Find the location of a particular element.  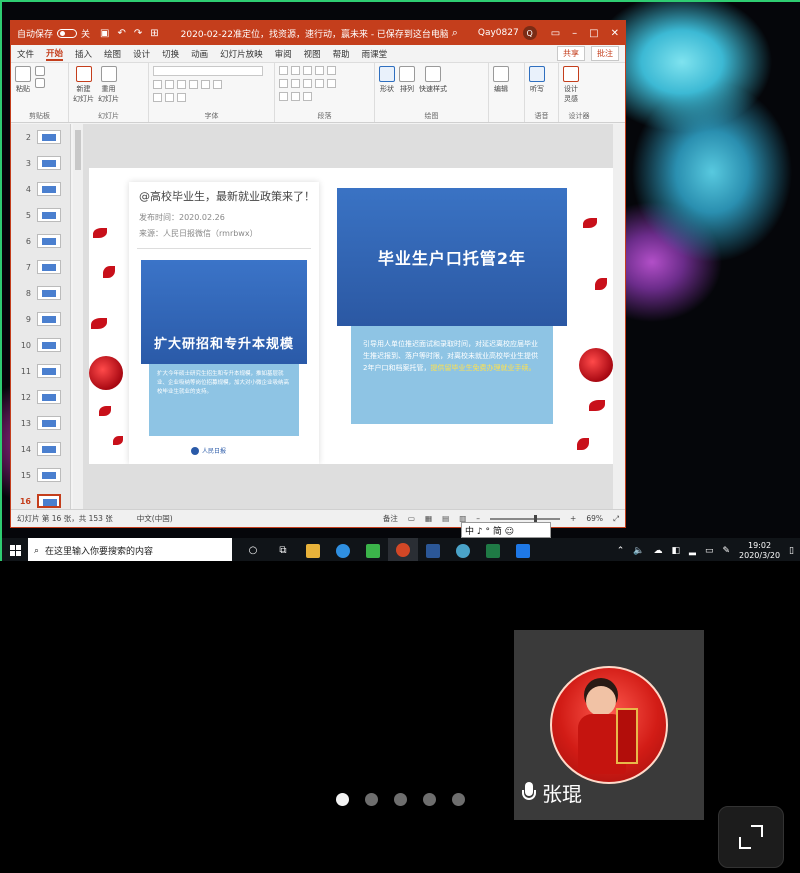

bullets-button is located at coordinates (283, 70).